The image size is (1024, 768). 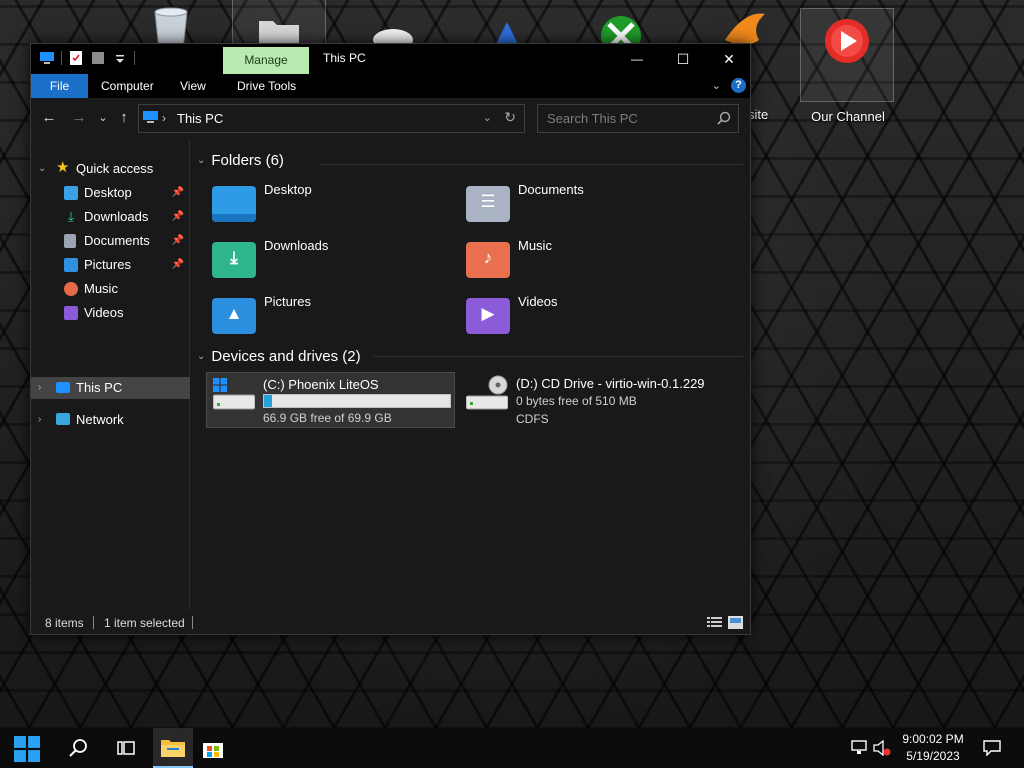 What do you see at coordinates (110, 388) in the screenshot?
I see `sidebar-item-this-pc: › This PC` at bounding box center [110, 388].